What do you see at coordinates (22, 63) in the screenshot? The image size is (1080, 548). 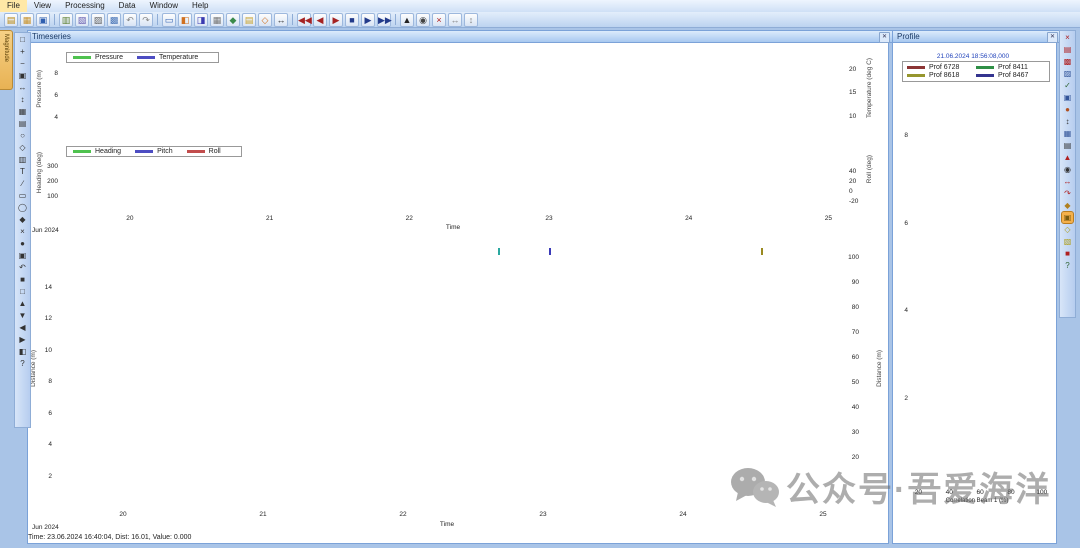 I see `zoom-out-icon: −` at bounding box center [22, 63].